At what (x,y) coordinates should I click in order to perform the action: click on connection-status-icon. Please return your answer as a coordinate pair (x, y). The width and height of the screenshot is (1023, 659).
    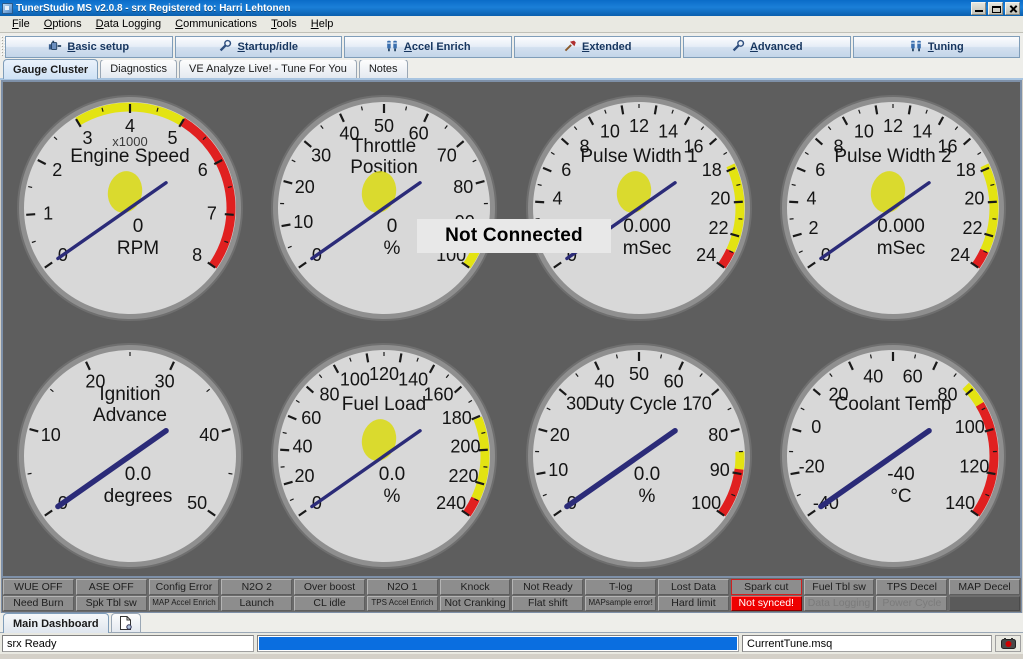
    Looking at the image, I should click on (1008, 643).